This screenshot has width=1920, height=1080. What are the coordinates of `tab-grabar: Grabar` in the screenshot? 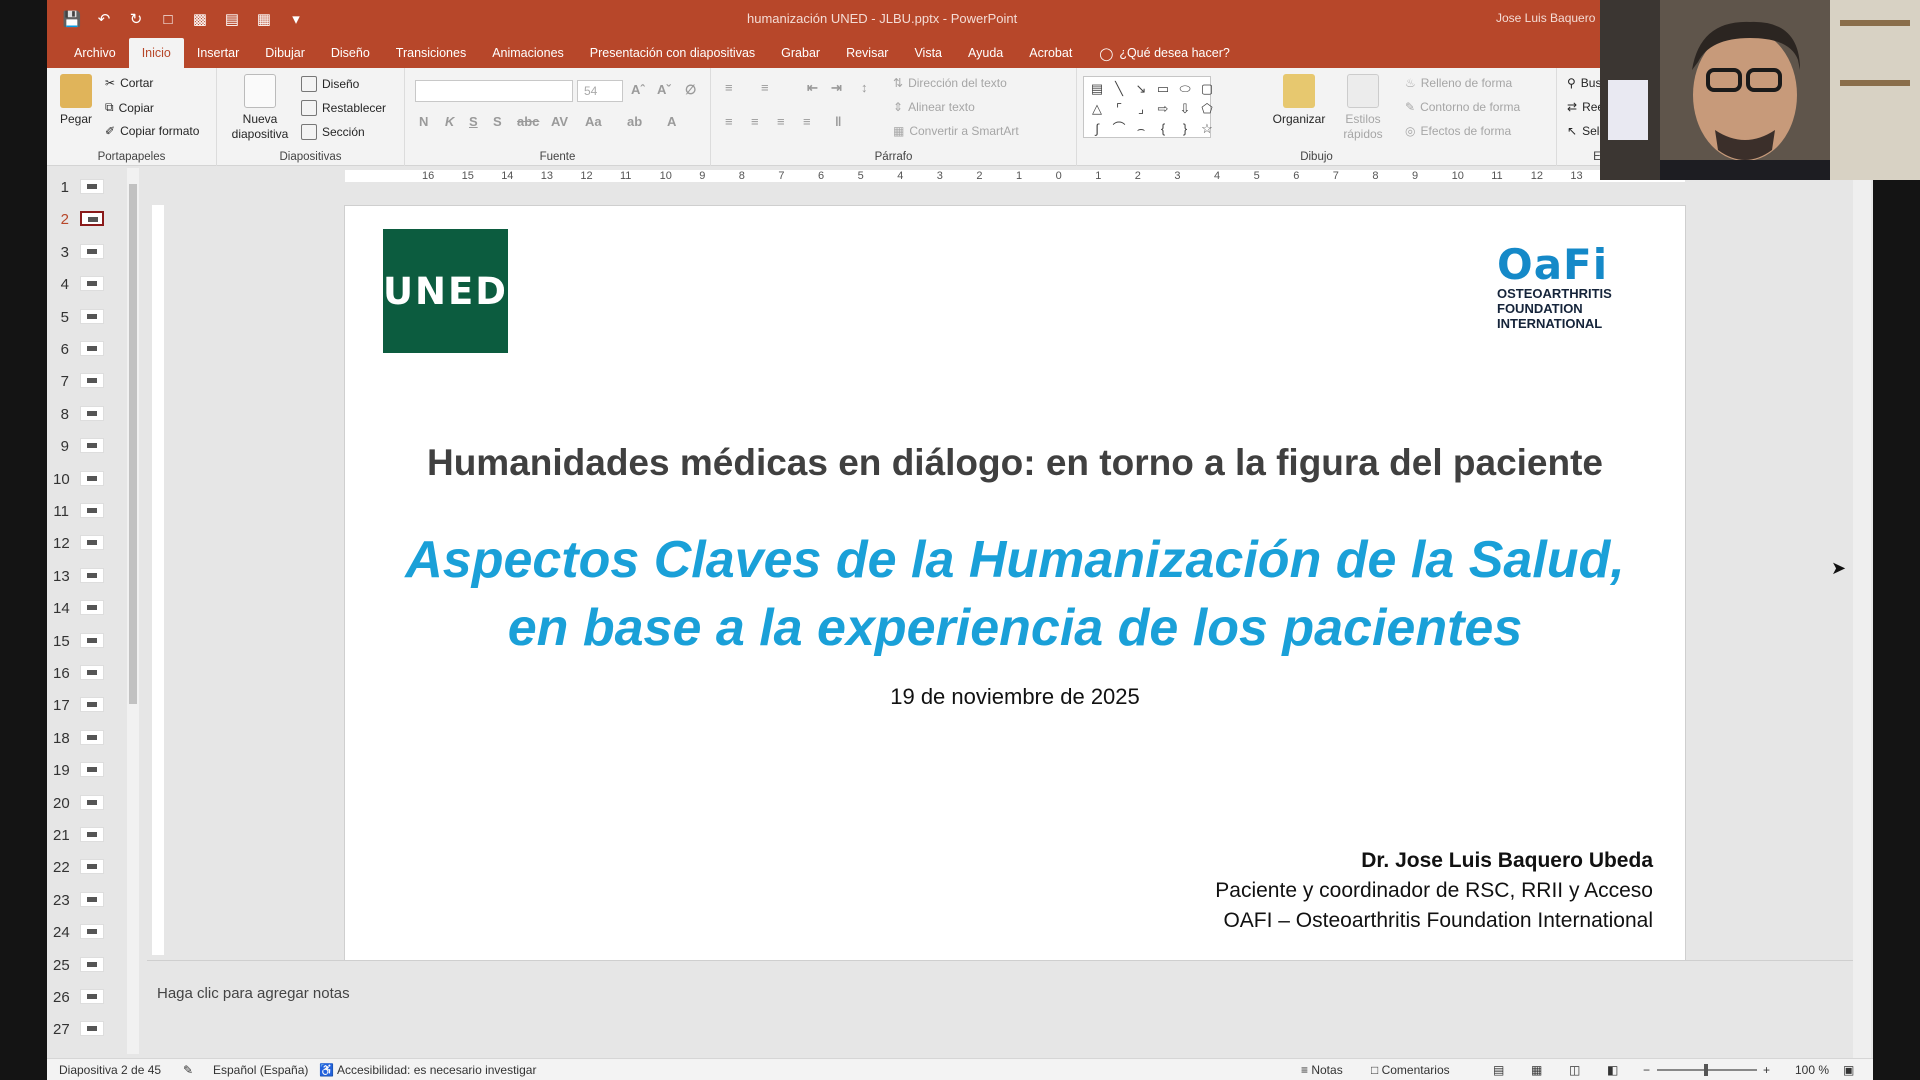 It's located at (800, 53).